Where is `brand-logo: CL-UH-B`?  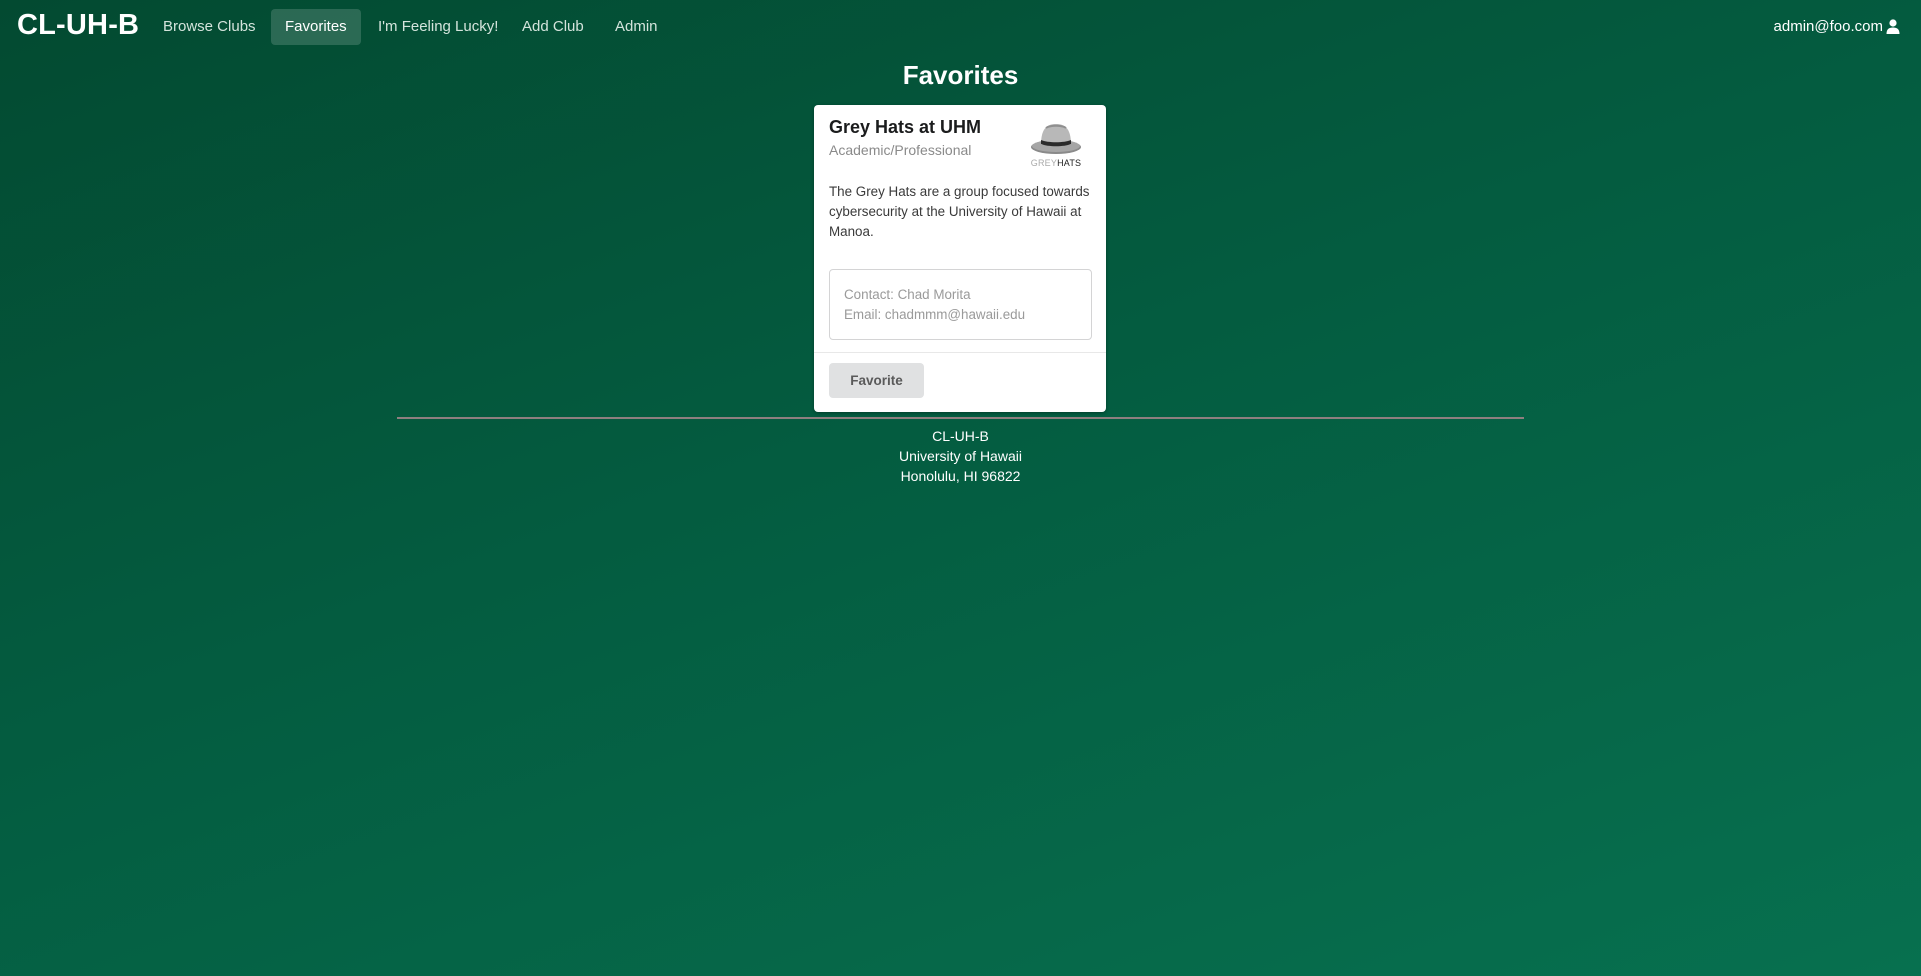
brand-logo: CL-UH-B is located at coordinates (78, 25).